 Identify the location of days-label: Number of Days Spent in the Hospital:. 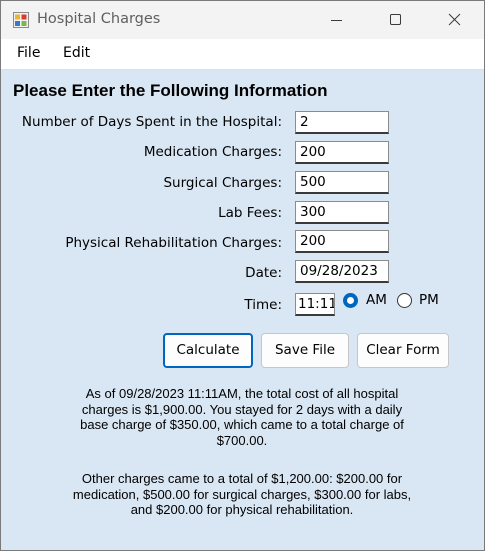
(151, 122).